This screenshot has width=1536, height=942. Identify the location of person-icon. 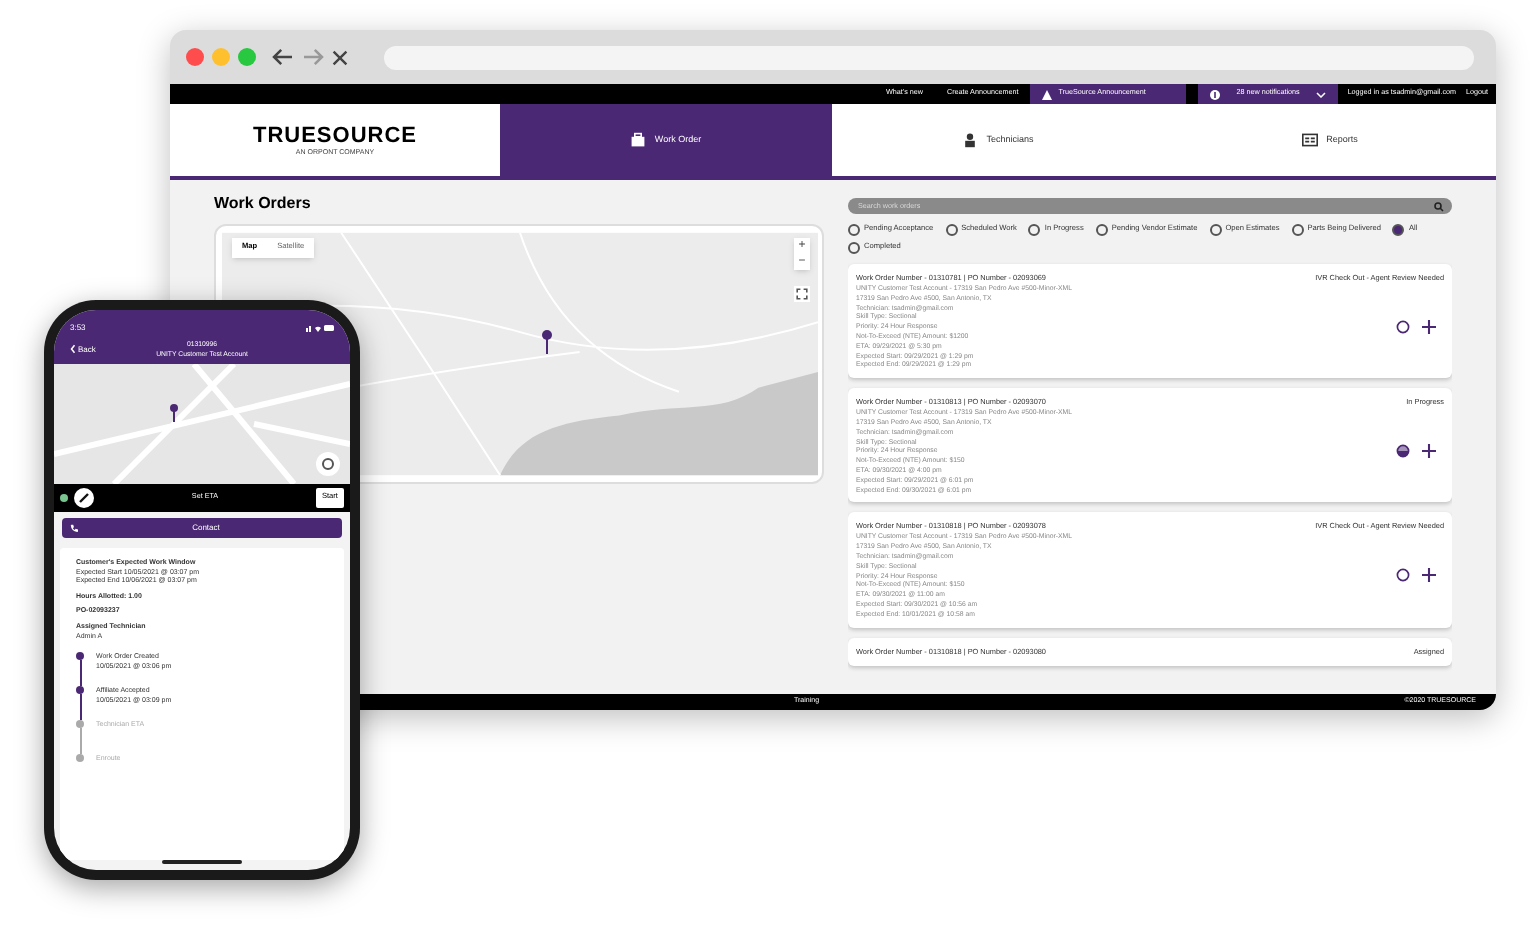
(970, 140).